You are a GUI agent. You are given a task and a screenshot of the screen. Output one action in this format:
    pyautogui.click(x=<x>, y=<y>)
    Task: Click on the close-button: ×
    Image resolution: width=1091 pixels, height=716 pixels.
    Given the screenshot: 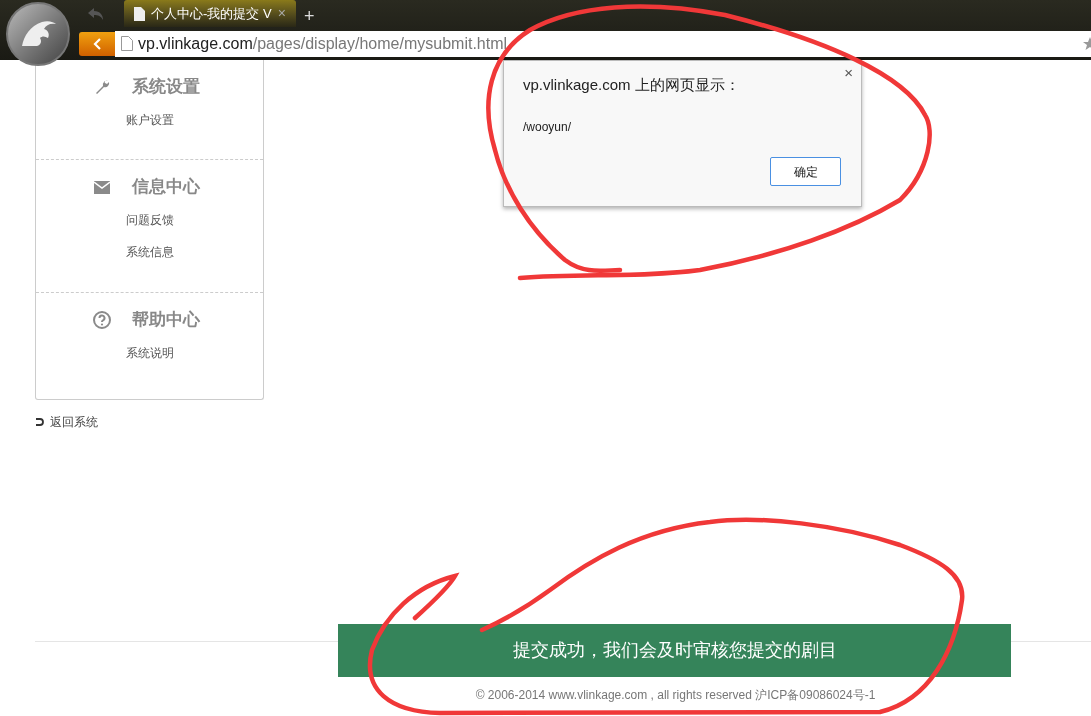 What is the action you would take?
    pyautogui.click(x=848, y=72)
    